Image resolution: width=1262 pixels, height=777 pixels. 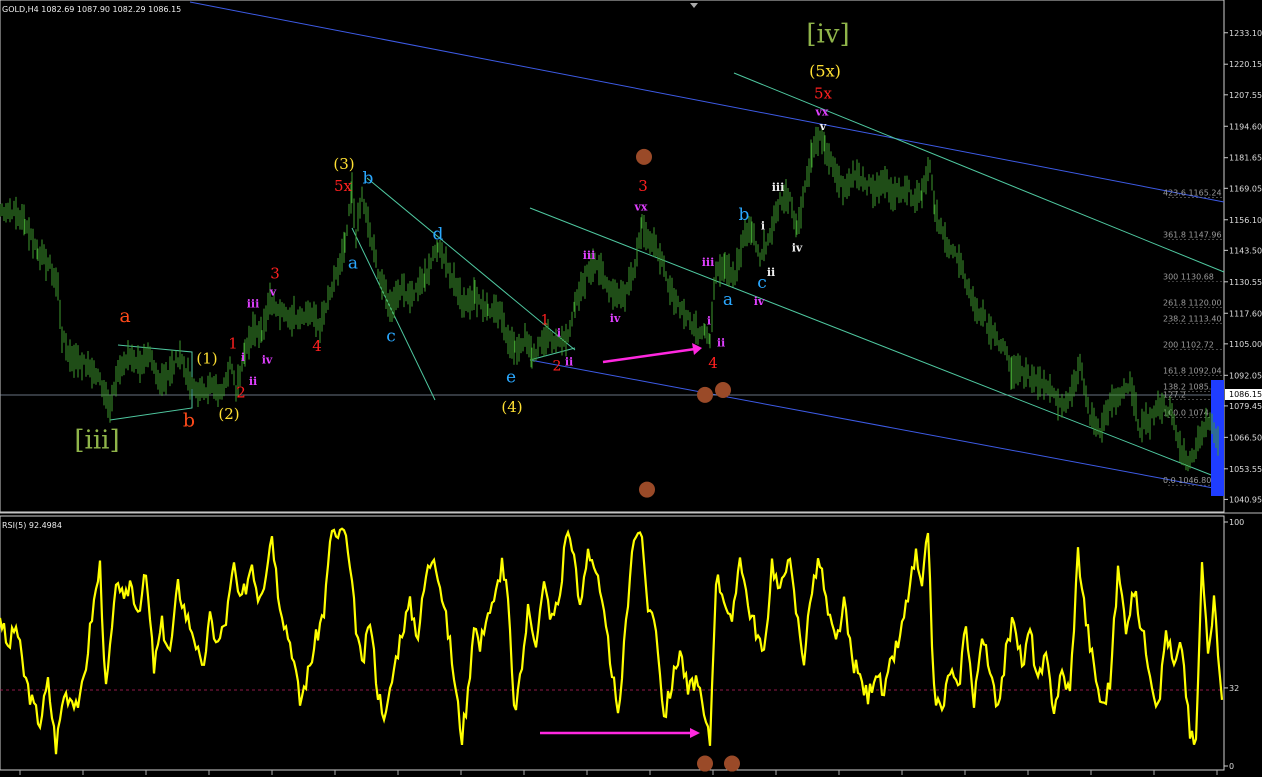 What do you see at coordinates (1245, 282) in the screenshot?
I see `price-tick-label: 1130.55` at bounding box center [1245, 282].